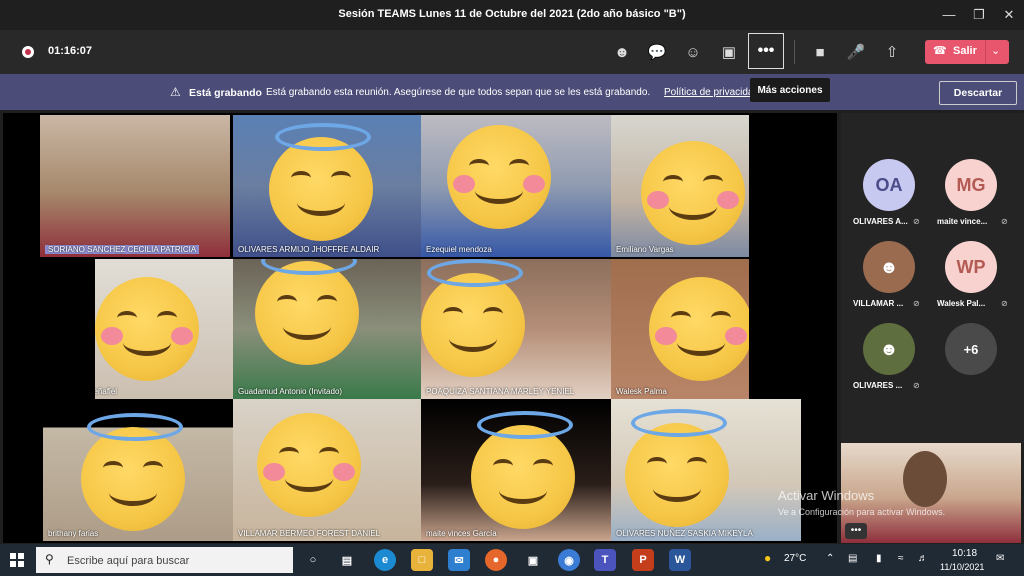 Image resolution: width=1024 pixels, height=576 pixels. I want to click on camera-icon: ■, so click(820, 52).